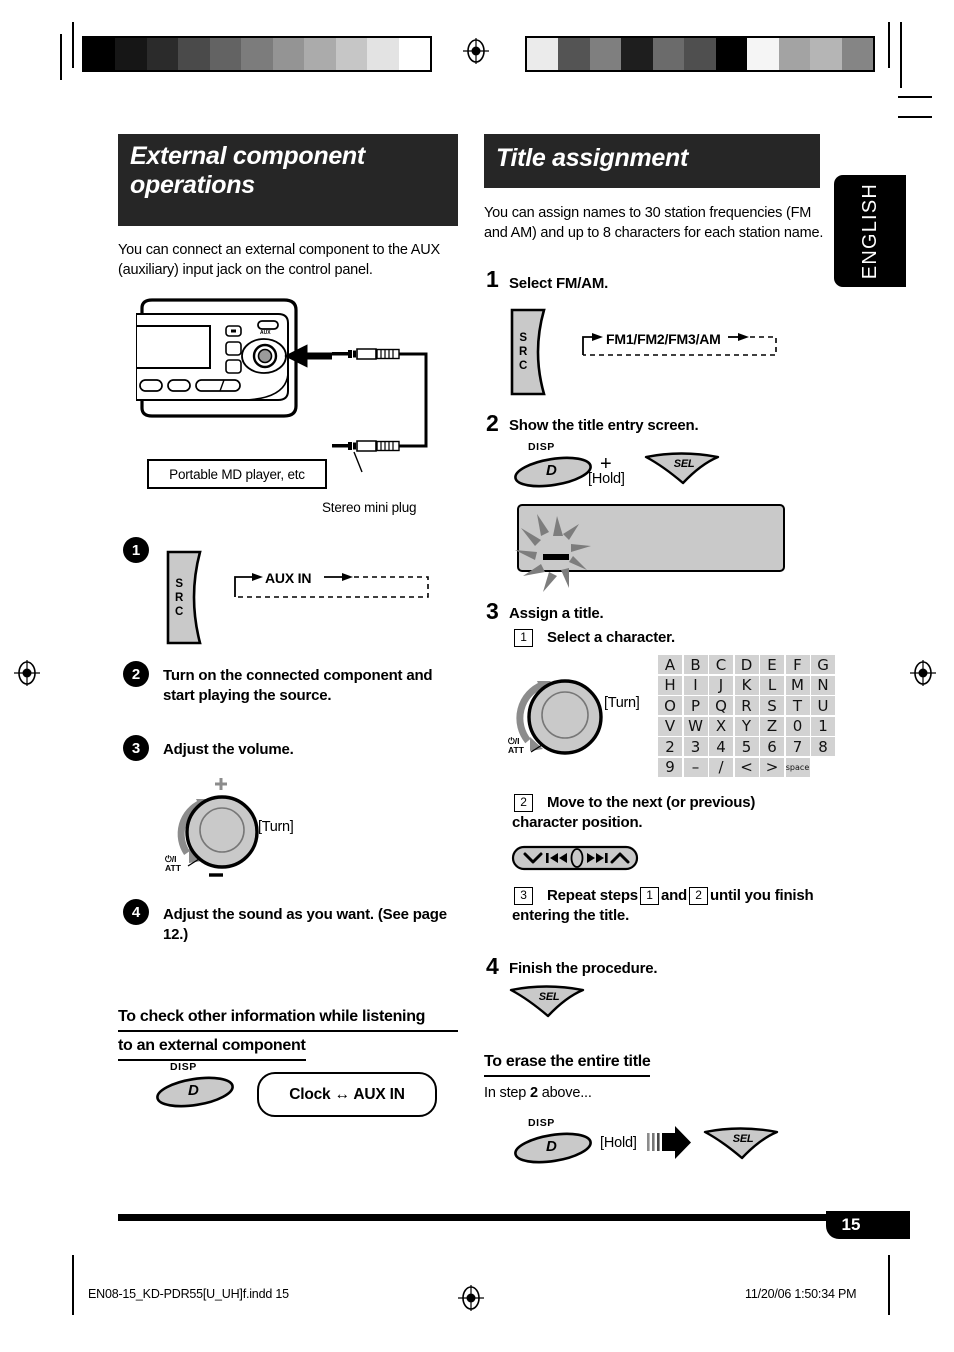 The width and height of the screenshot is (954, 1352). What do you see at coordinates (741, 1144) in the screenshot?
I see `sel-button-erase: SEL` at bounding box center [741, 1144].